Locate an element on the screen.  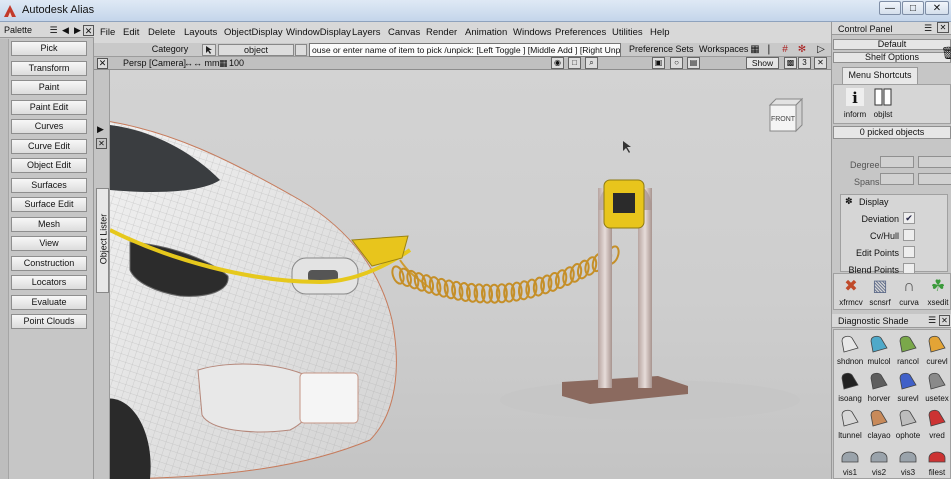
menu-edit: Edit is located at coordinates (131, 32).